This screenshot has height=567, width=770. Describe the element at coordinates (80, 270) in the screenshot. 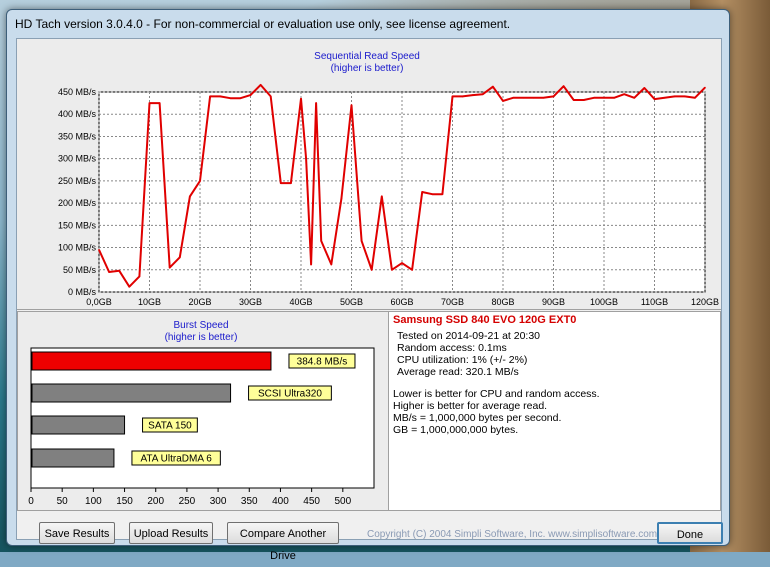

I see `y-tick-label: 50 MB/s` at that location.